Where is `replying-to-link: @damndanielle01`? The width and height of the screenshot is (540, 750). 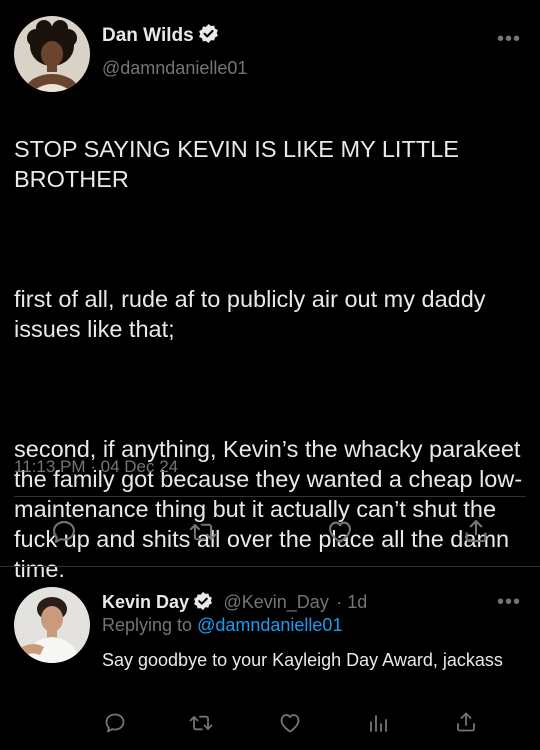
replying-to-link: @damndanielle01 is located at coordinates (269, 625).